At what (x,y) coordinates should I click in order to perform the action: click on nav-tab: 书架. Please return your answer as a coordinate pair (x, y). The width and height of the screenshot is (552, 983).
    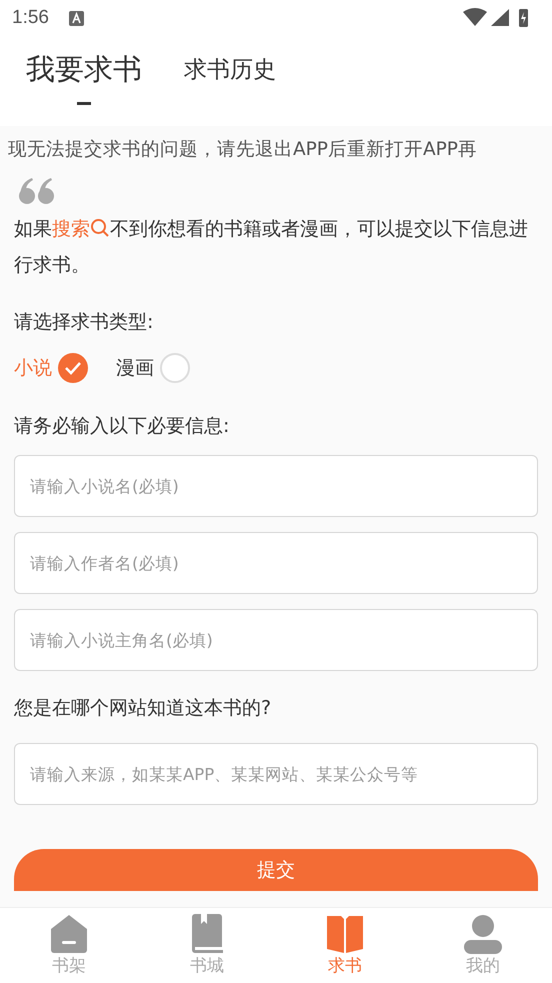
    Looking at the image, I should click on (69, 945).